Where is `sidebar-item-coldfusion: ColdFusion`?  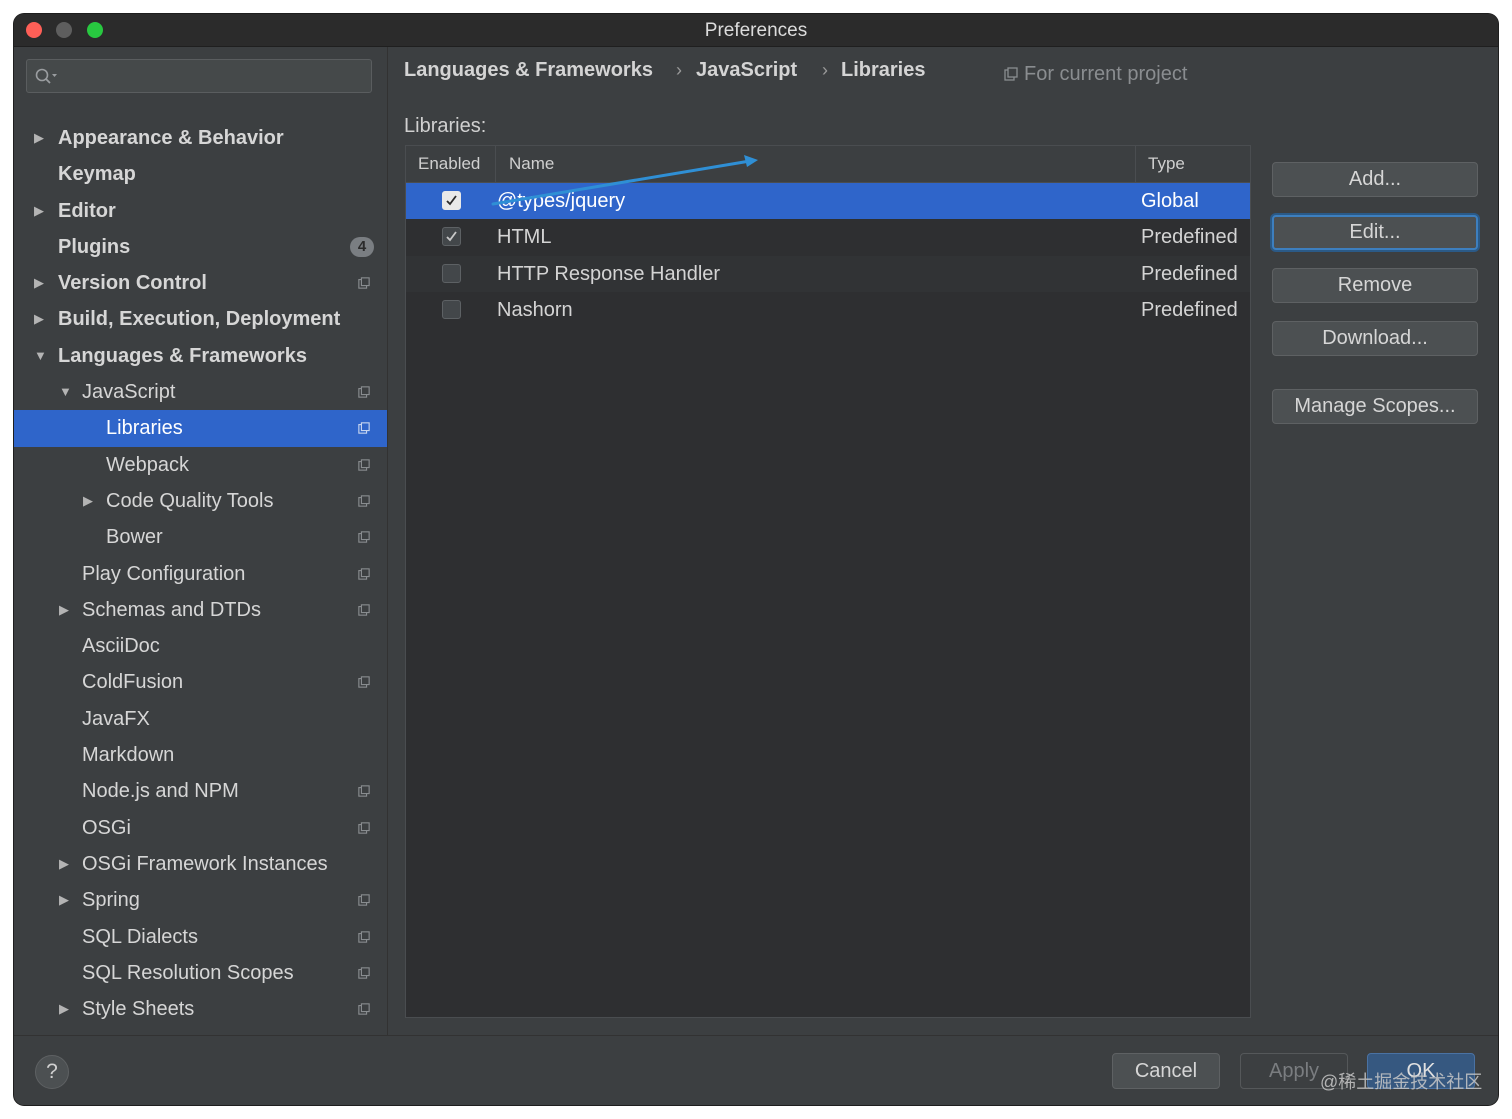 sidebar-item-coldfusion: ColdFusion is located at coordinates (200, 682).